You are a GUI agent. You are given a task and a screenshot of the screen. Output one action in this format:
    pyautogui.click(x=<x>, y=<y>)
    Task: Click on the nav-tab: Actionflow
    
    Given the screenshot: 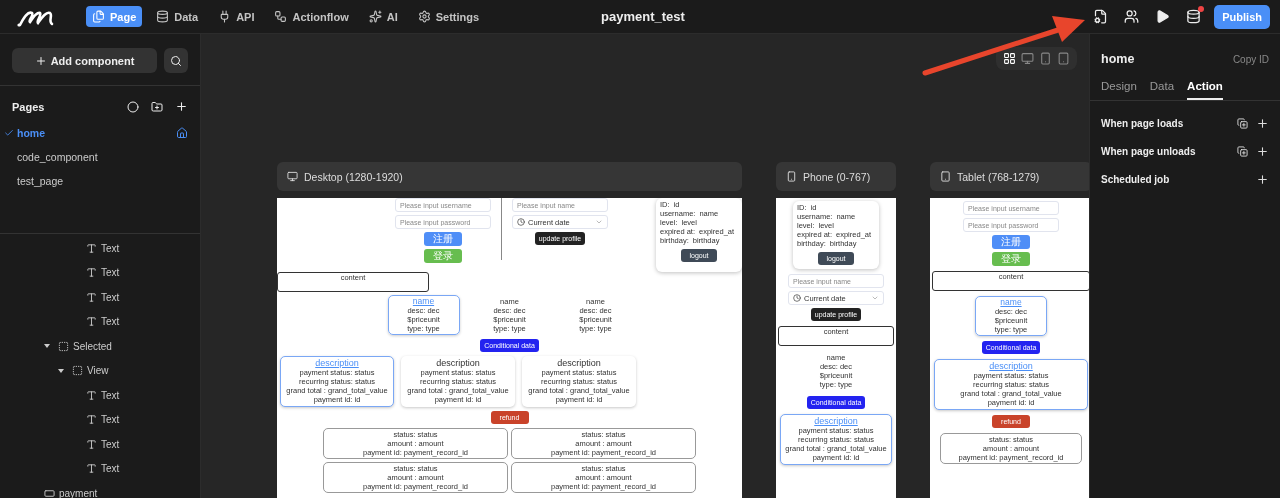 What is the action you would take?
    pyautogui.click(x=311, y=16)
    